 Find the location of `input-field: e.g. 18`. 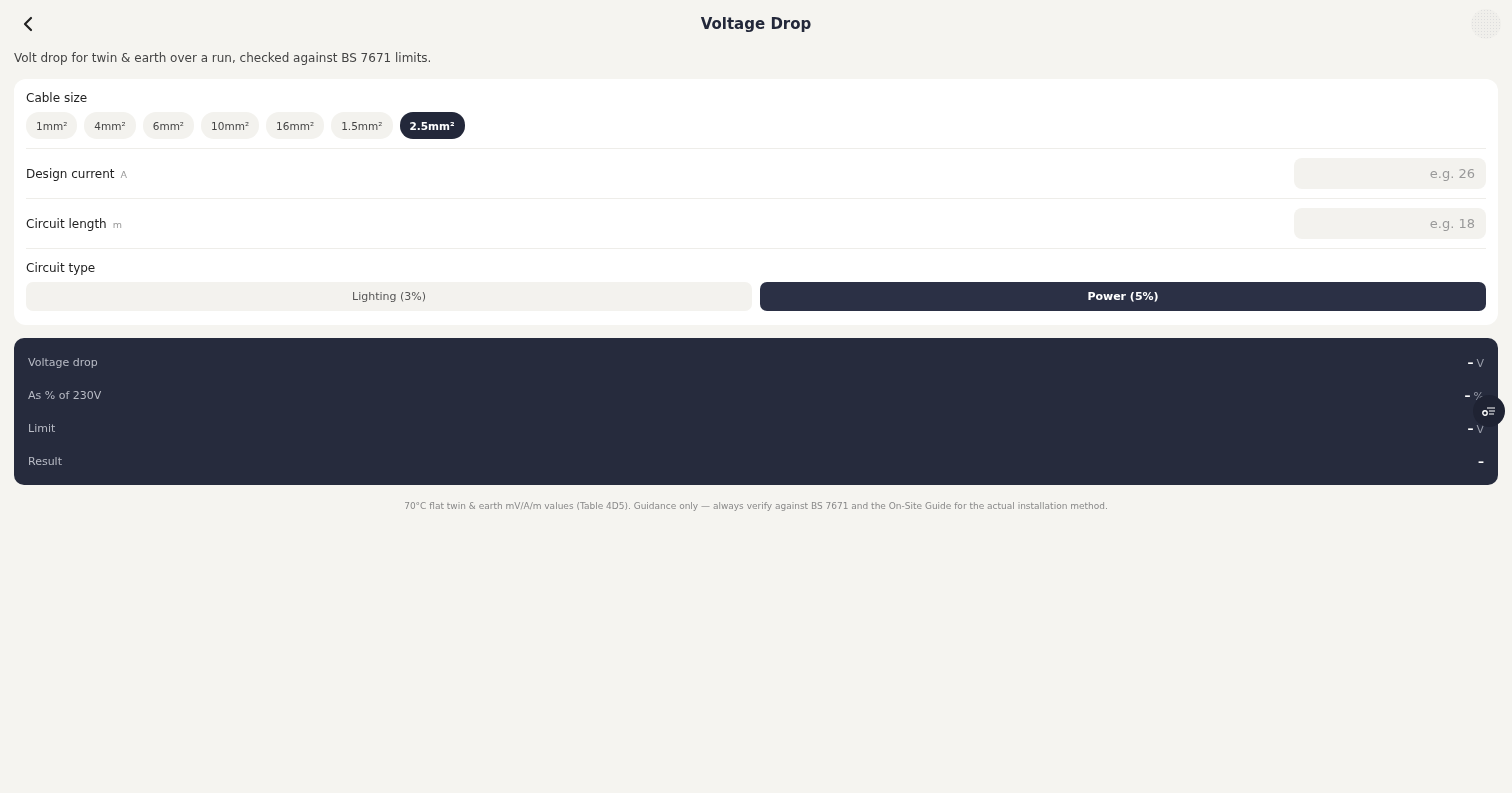

input-field: e.g. 18 is located at coordinates (1390, 223).